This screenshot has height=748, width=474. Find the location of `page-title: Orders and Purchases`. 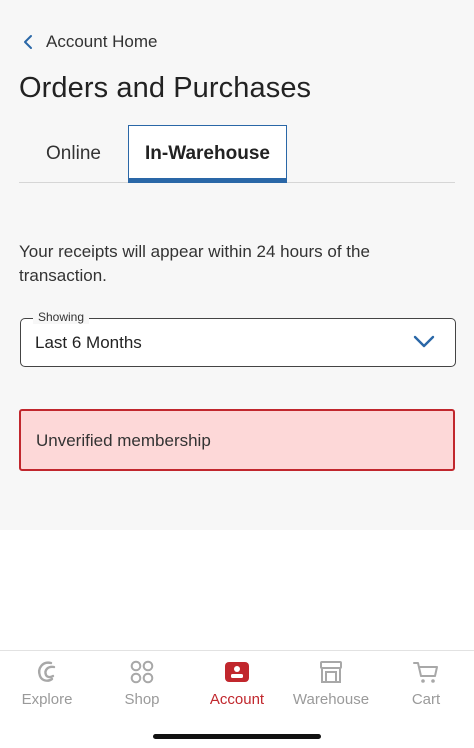

page-title: Orders and Purchases is located at coordinates (165, 88).